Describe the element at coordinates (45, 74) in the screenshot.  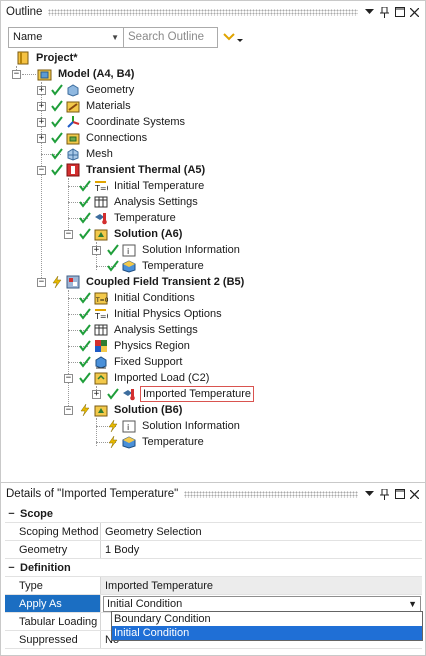
I see `model-icon` at that location.